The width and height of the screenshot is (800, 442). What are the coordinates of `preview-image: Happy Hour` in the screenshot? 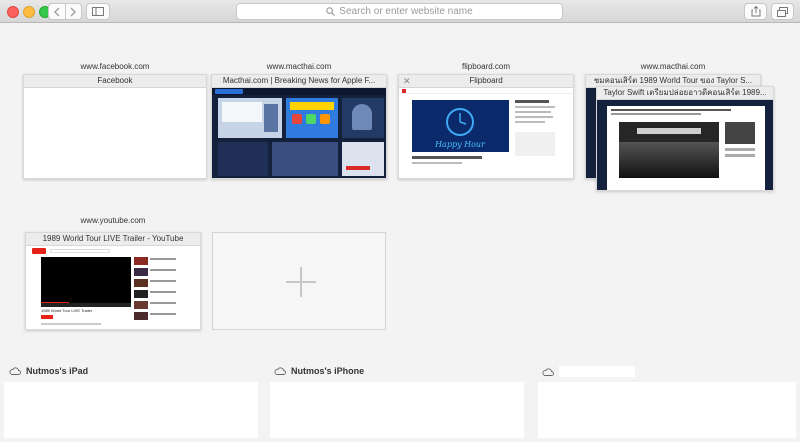 It's located at (460, 126).